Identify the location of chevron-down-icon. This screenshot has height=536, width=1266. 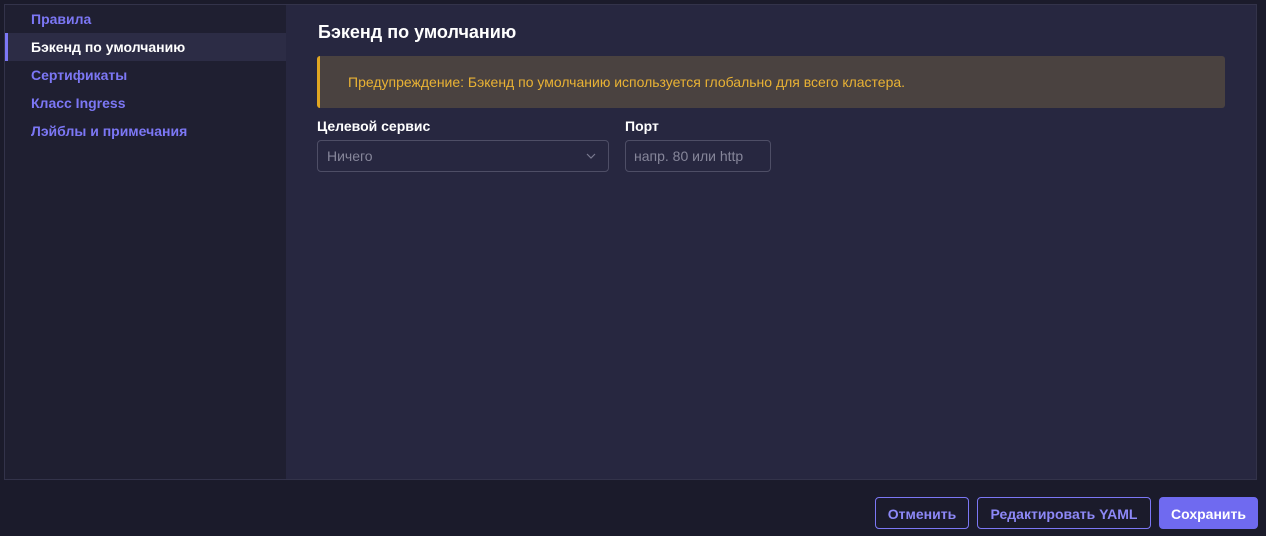
(591, 156).